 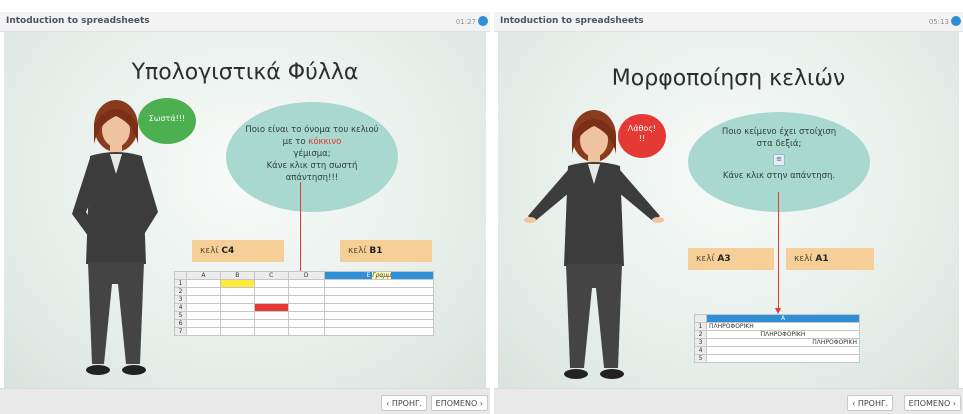 I want to click on spreadsheet-grid: A B C D E Γραμμ 1 2 3 4 5 6 7, so click(x=304, y=303).